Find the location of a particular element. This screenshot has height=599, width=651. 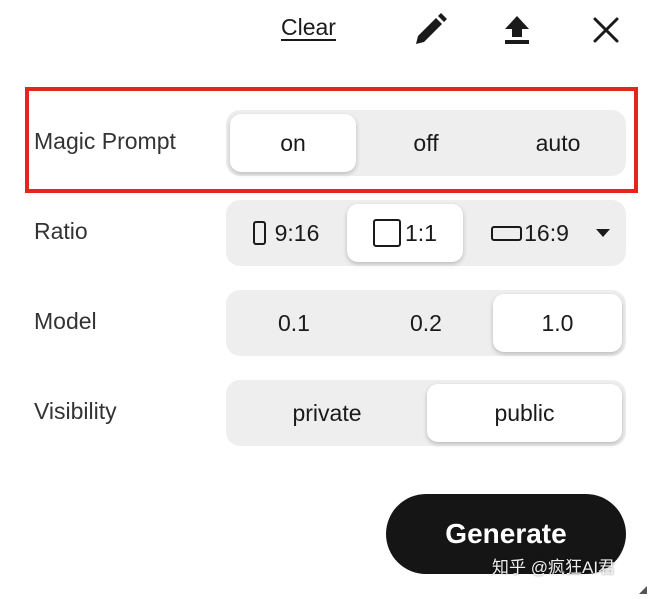

model-label: Model is located at coordinates (65, 321).